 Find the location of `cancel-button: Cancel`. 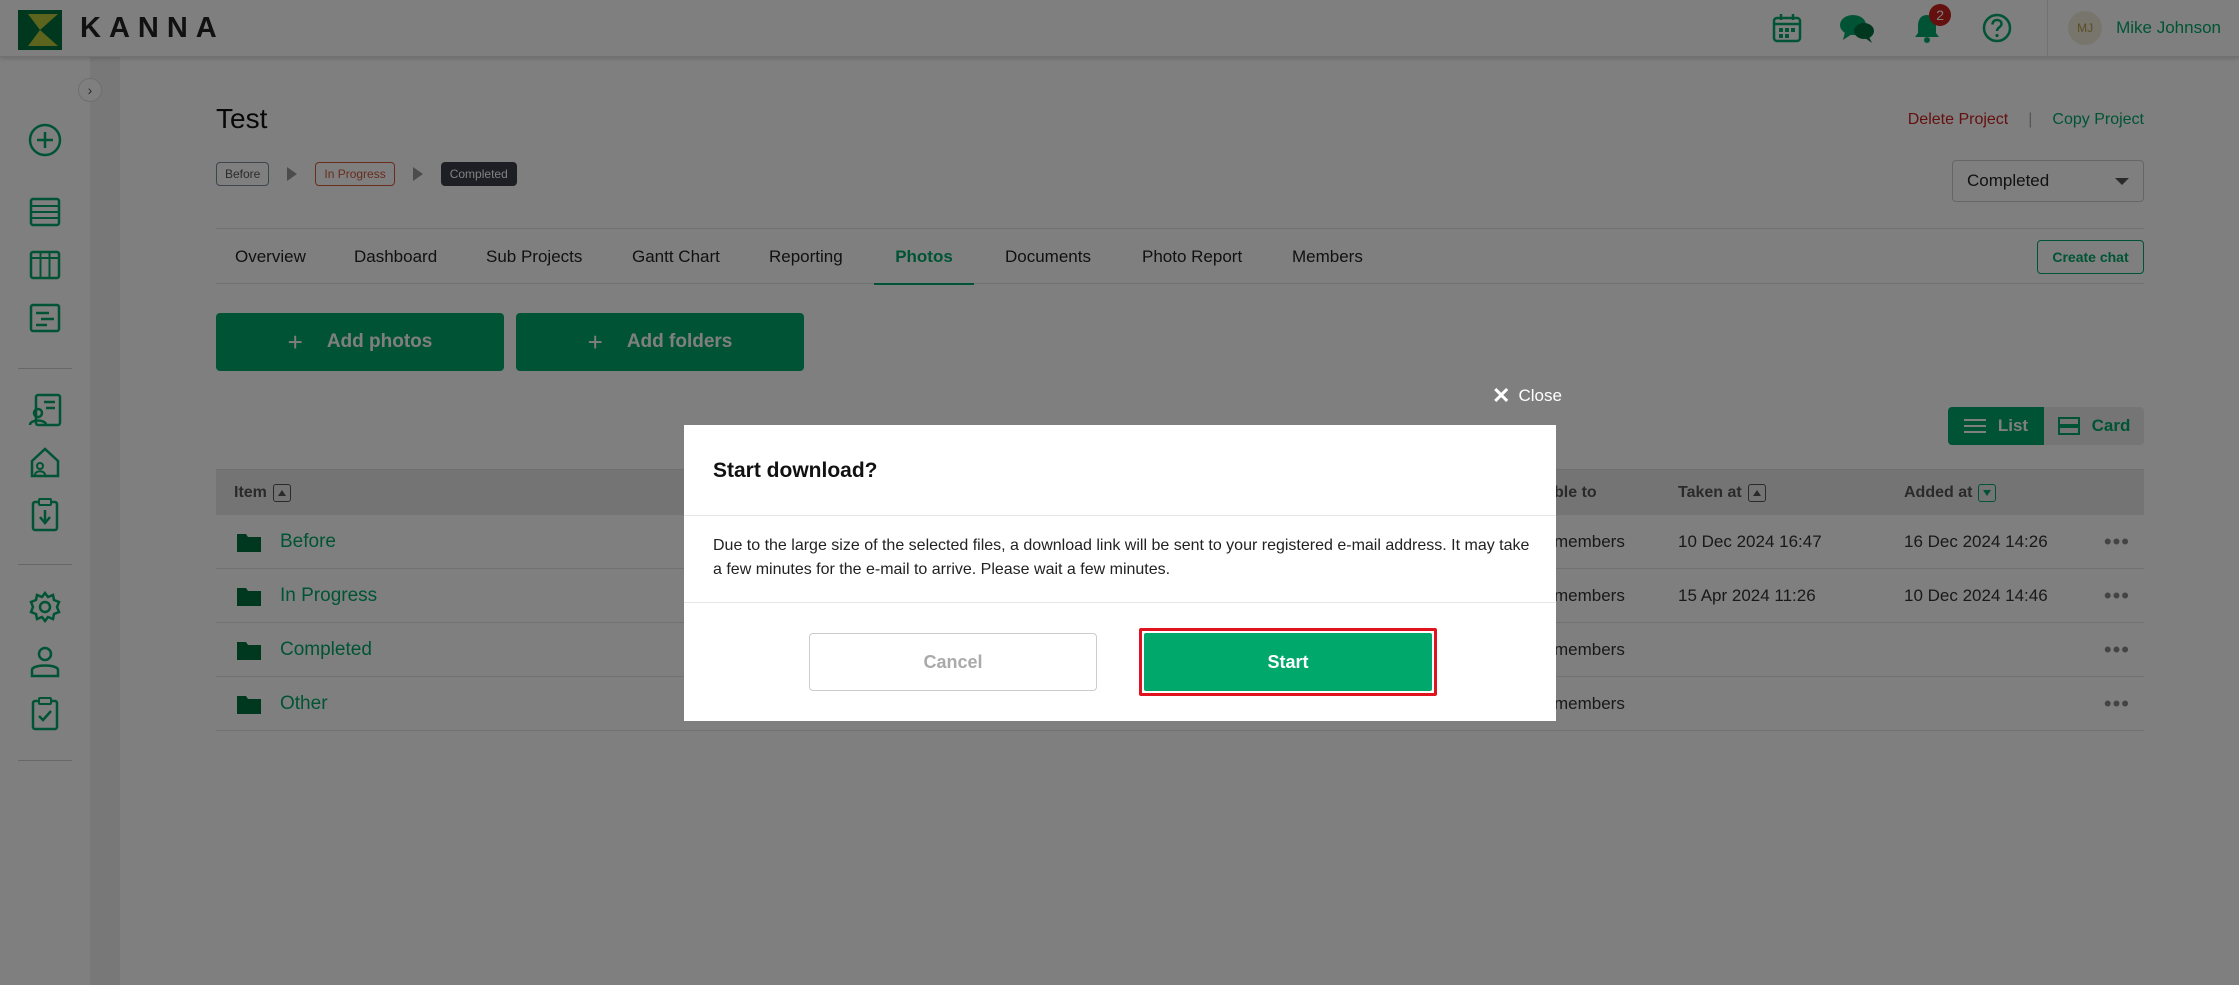

cancel-button: Cancel is located at coordinates (953, 662).